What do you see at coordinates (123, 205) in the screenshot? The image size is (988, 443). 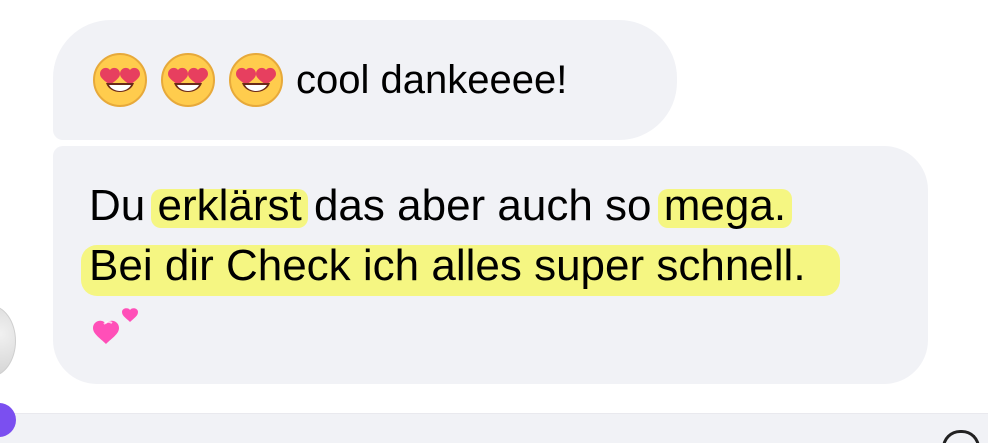 I see `message-2-line-1-before: Du` at bounding box center [123, 205].